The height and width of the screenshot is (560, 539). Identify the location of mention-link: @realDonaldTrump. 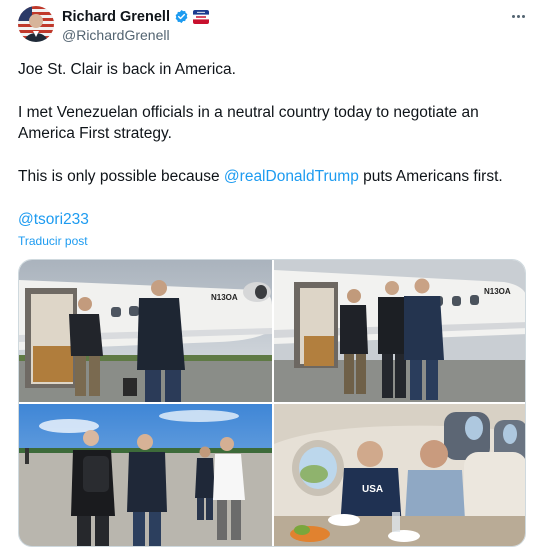
(291, 176).